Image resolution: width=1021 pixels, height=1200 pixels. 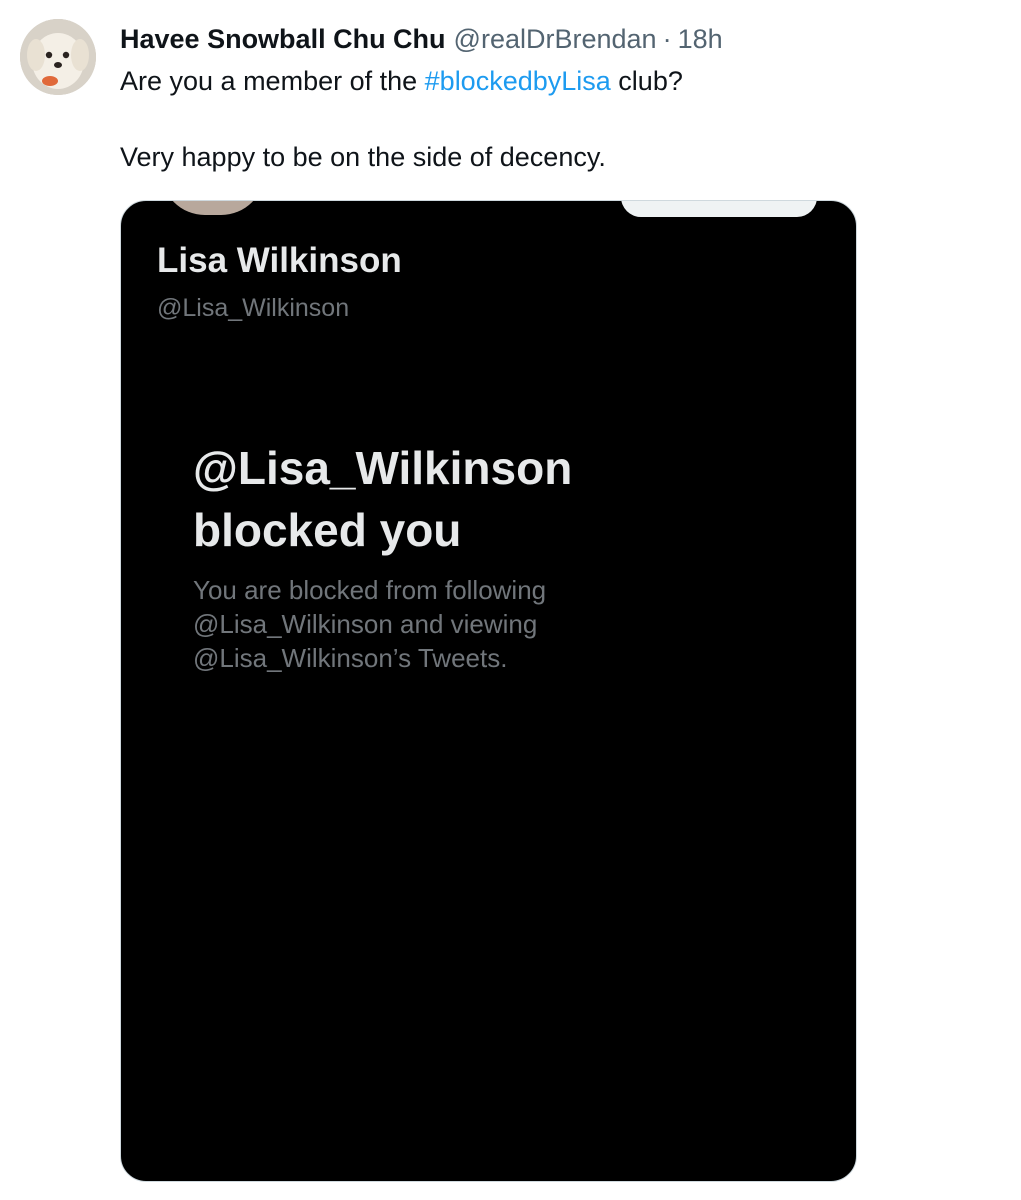 What do you see at coordinates (279, 260) in the screenshot?
I see `screenshot-profile-name: Lisa Wilkinson` at bounding box center [279, 260].